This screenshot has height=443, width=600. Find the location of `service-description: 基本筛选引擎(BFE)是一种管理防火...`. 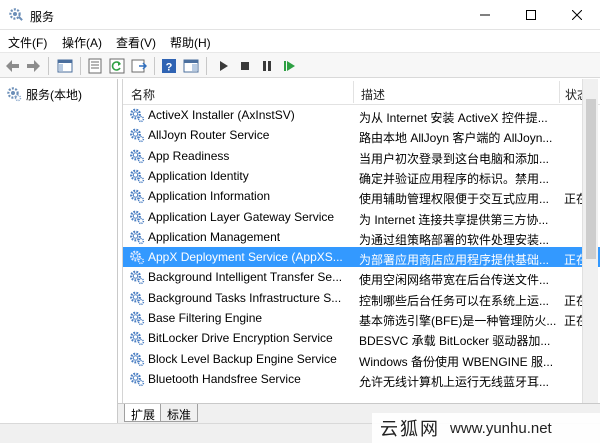

service-description: 基本筛选引擎(BFE)是一种管理防火... is located at coordinates (458, 321).